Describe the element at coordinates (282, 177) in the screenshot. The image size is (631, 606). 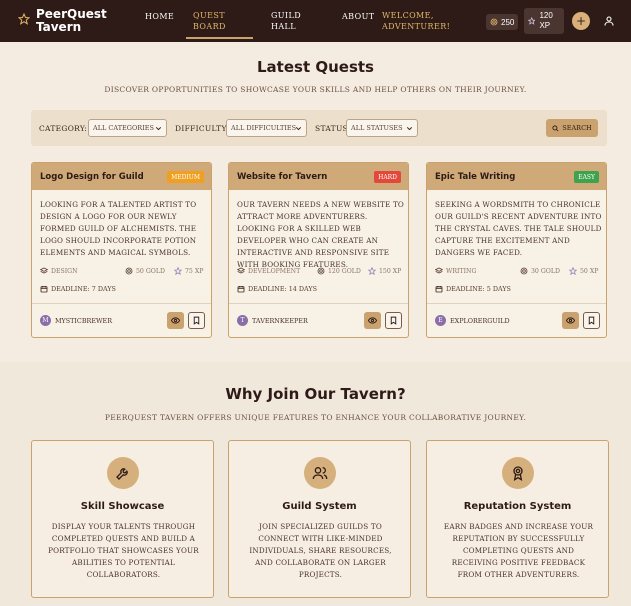
I see `quest-title: Website for Tavern` at that location.